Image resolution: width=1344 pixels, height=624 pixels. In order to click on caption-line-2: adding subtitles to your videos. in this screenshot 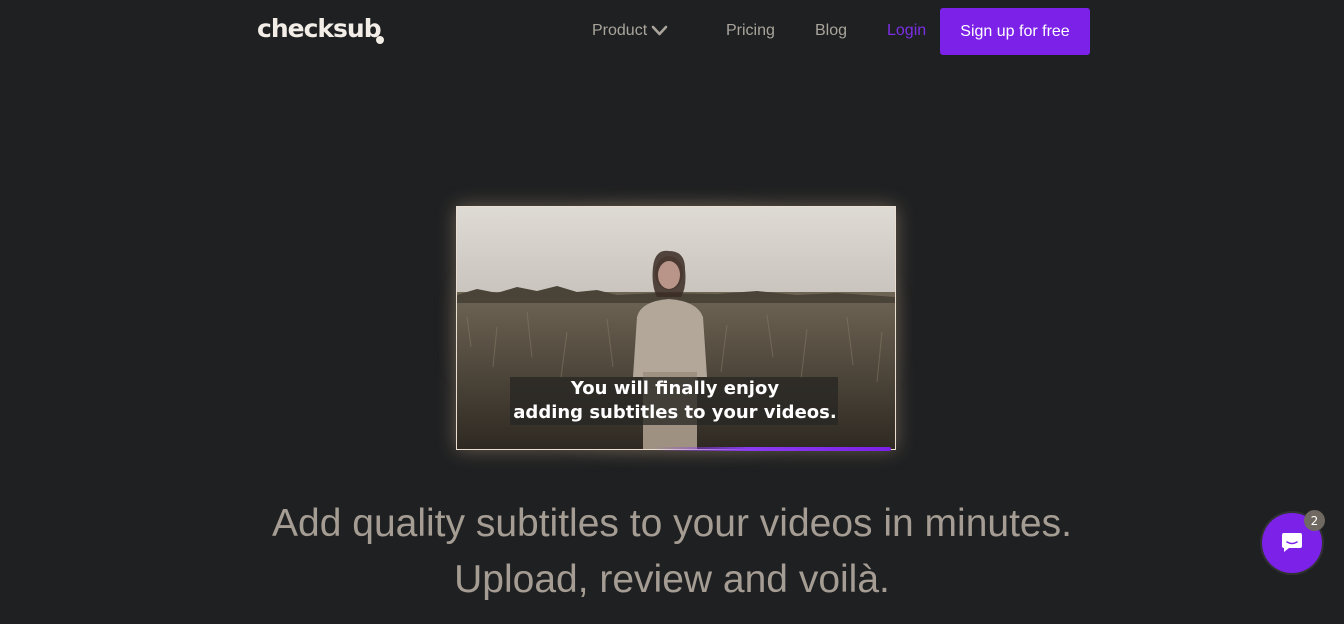, I will do `click(675, 412)`.